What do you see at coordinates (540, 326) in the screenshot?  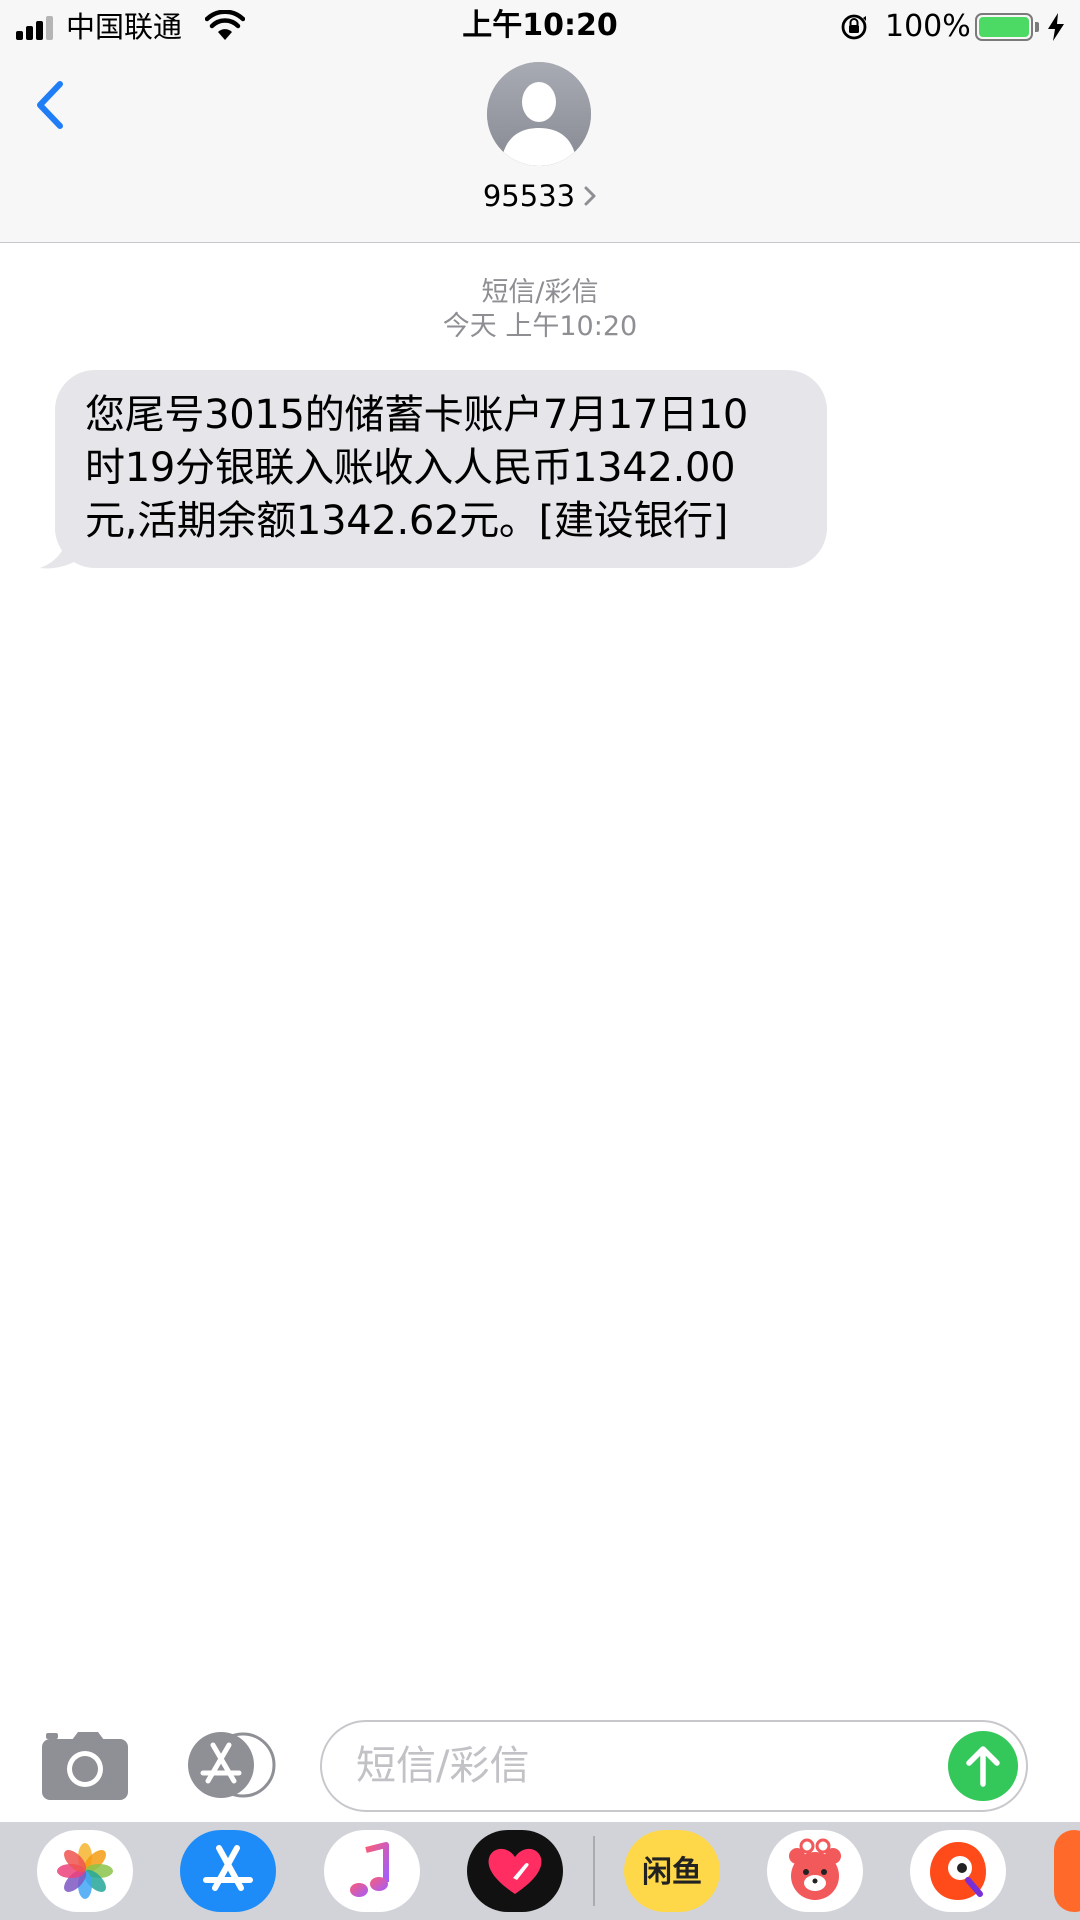 I see `message-timestamp: 今天 上午10:20` at bounding box center [540, 326].